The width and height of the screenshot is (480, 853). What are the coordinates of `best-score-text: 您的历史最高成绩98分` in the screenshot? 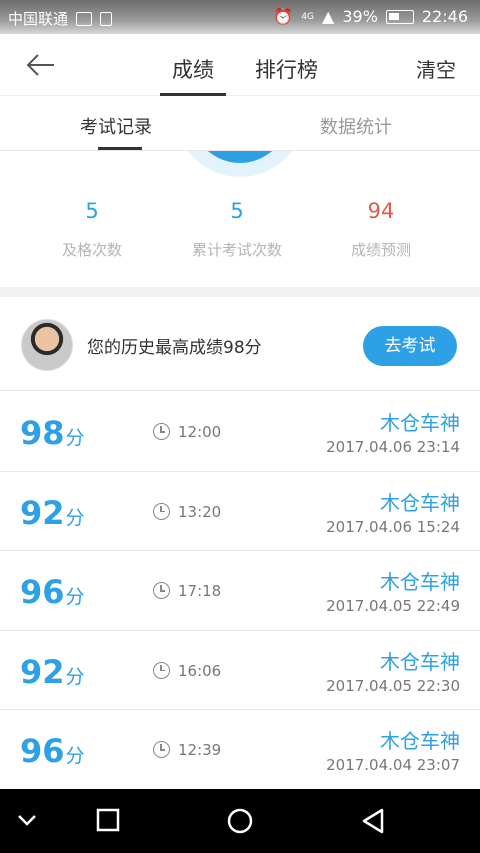 It's located at (174, 348).